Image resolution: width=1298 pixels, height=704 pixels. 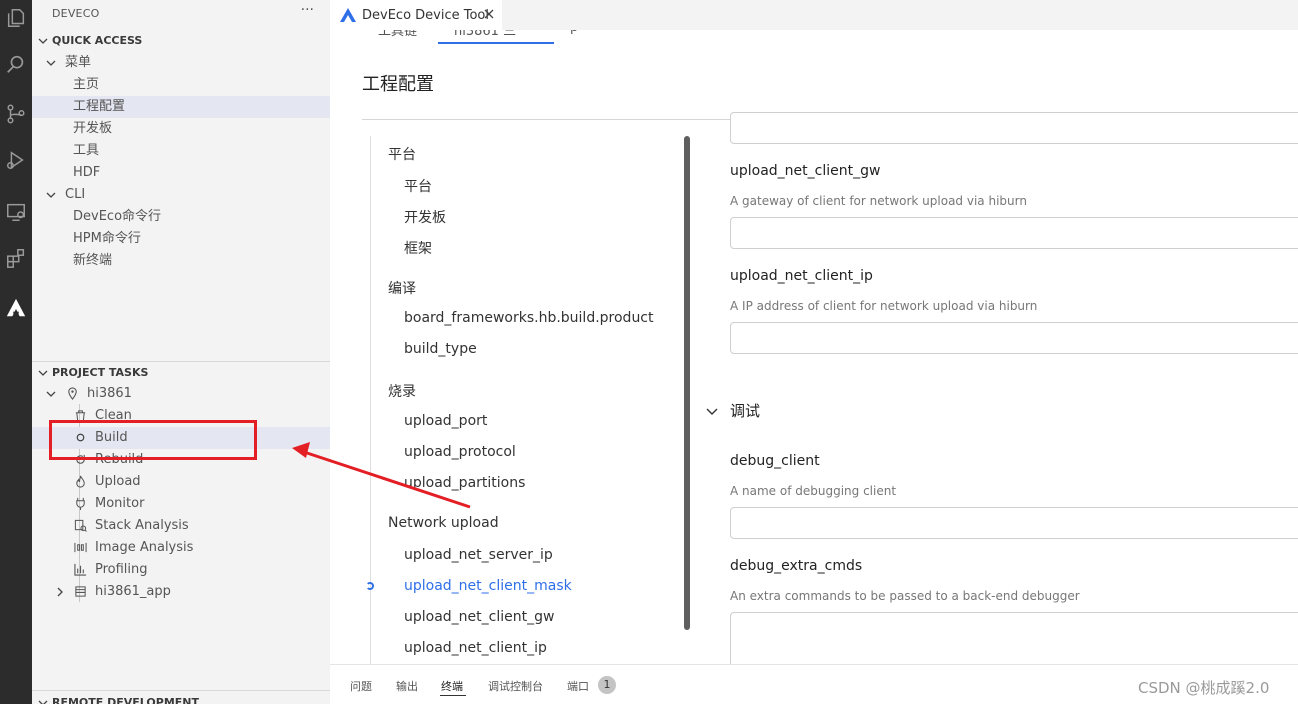 I want to click on cli-item-label: 新终端, so click(x=93, y=260).